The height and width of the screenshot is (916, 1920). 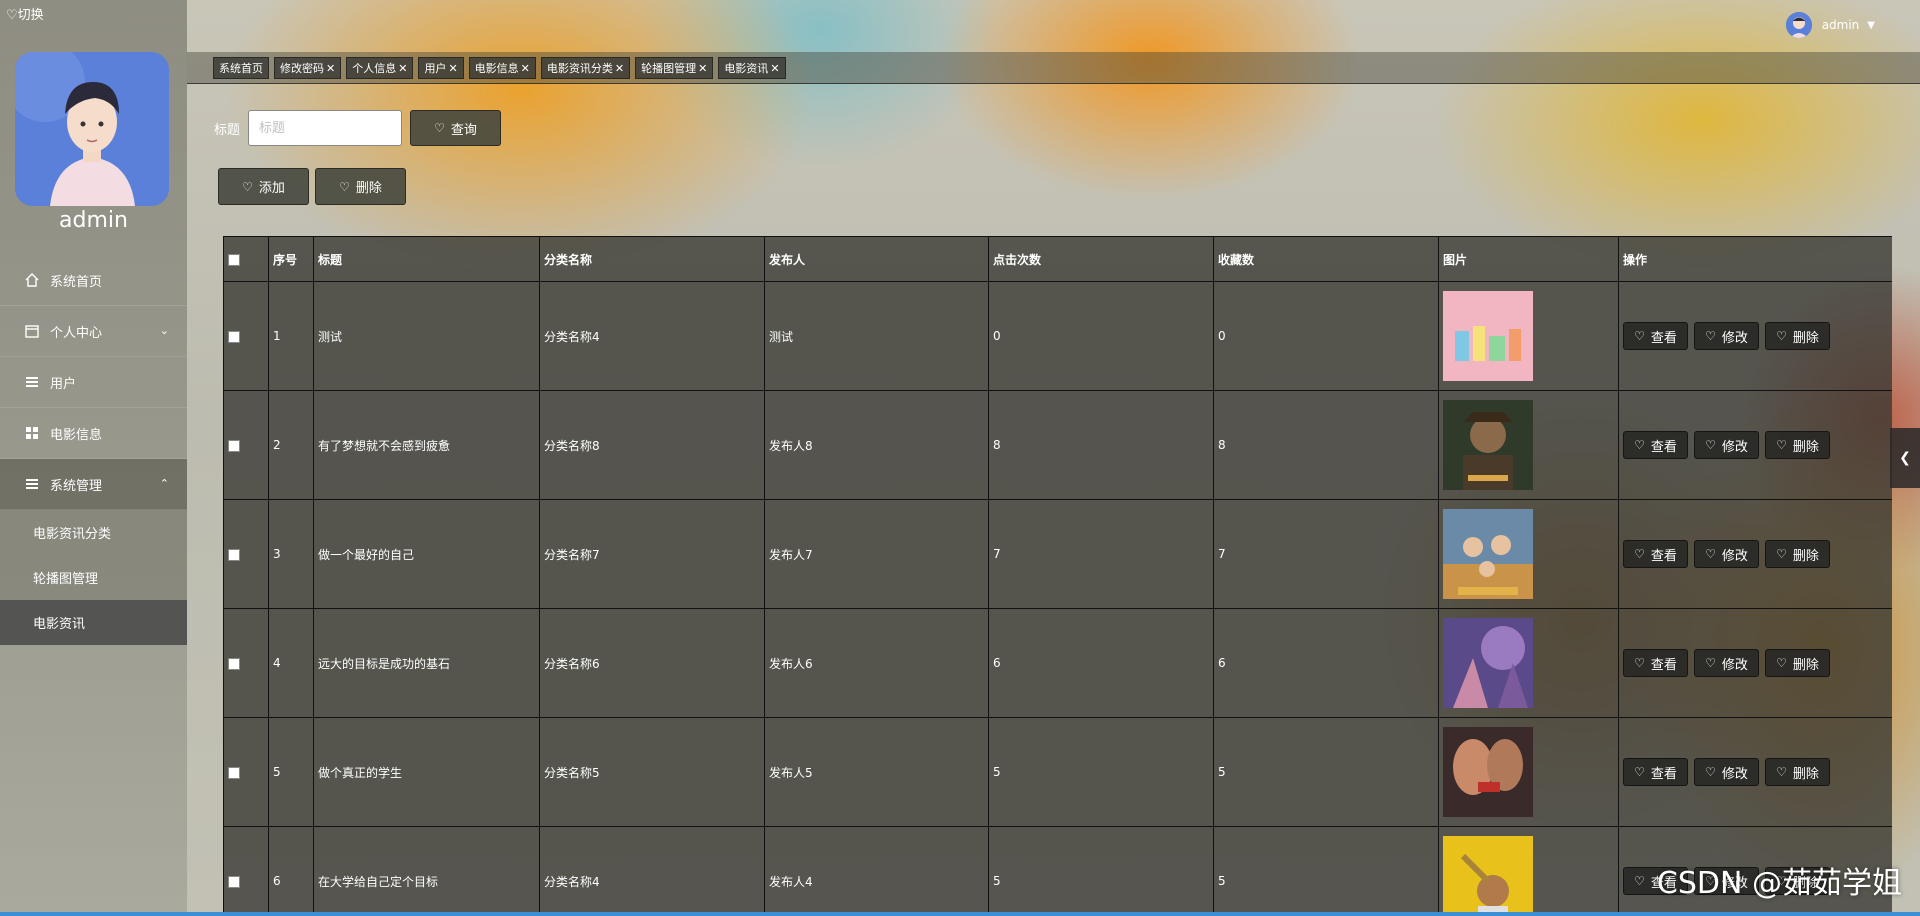 I want to click on tab-movie-news-category: 电影资讯分类 ✕, so click(x=585, y=67).